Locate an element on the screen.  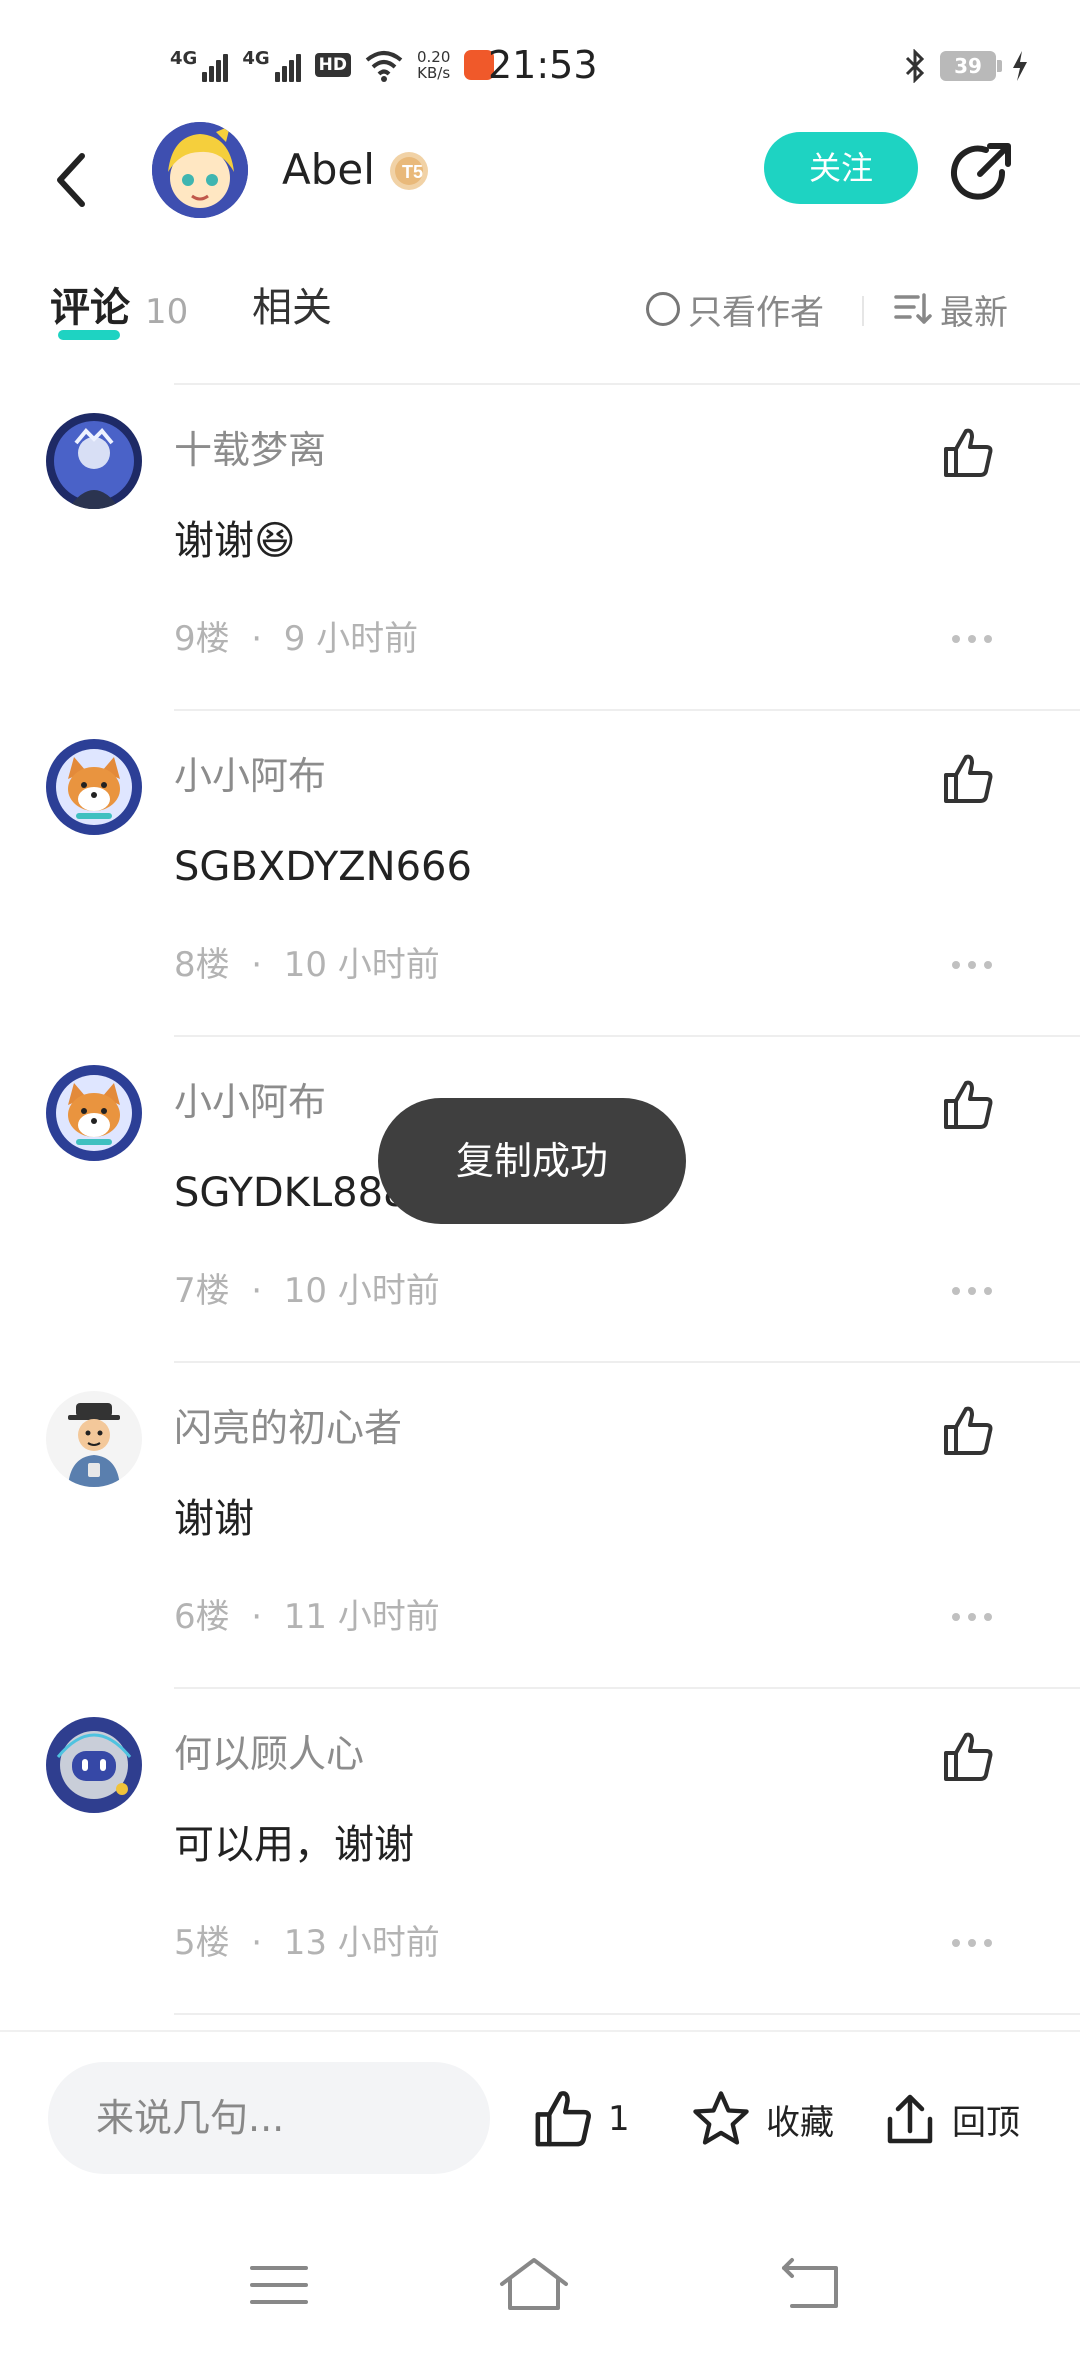
star-icon is located at coordinates (721, 2118).